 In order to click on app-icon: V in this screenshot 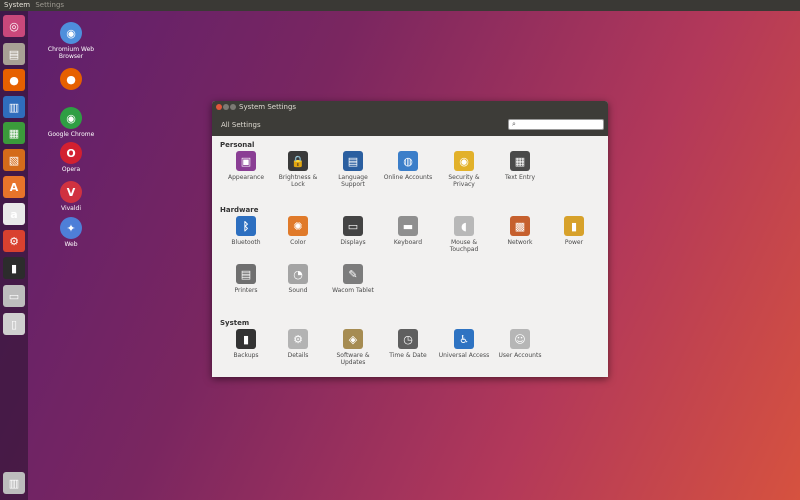, I will do `click(71, 192)`.